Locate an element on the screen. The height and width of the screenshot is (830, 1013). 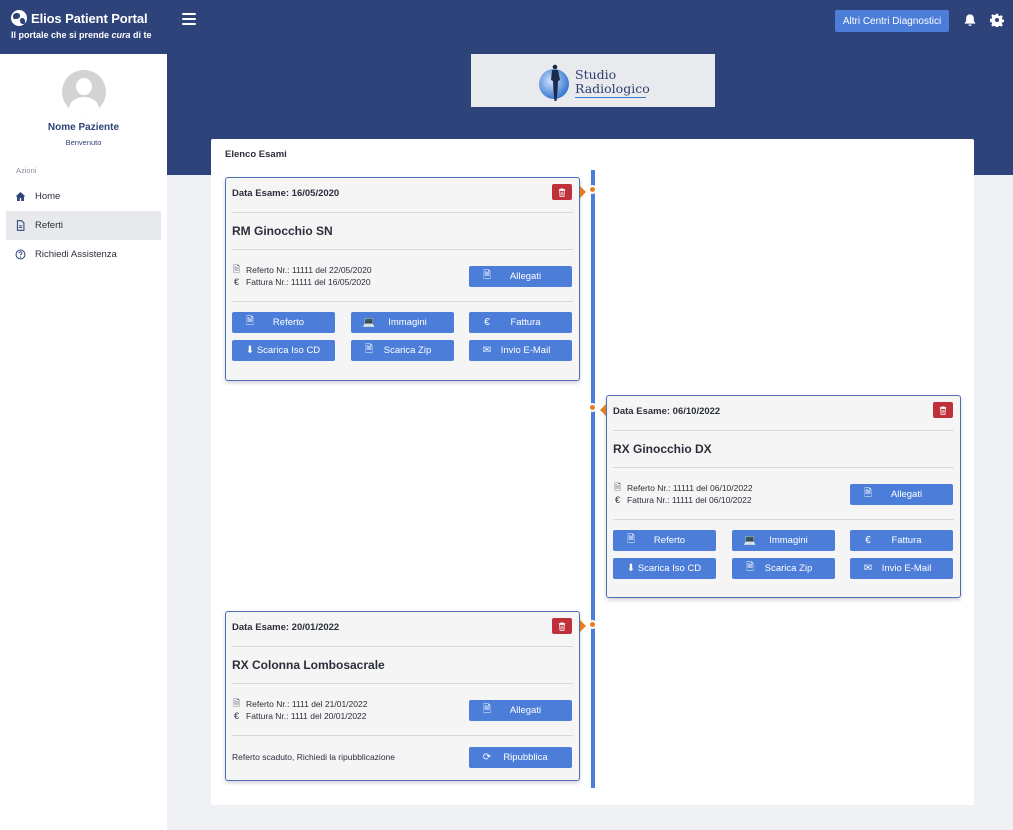
avatar is located at coordinates (83, 92).